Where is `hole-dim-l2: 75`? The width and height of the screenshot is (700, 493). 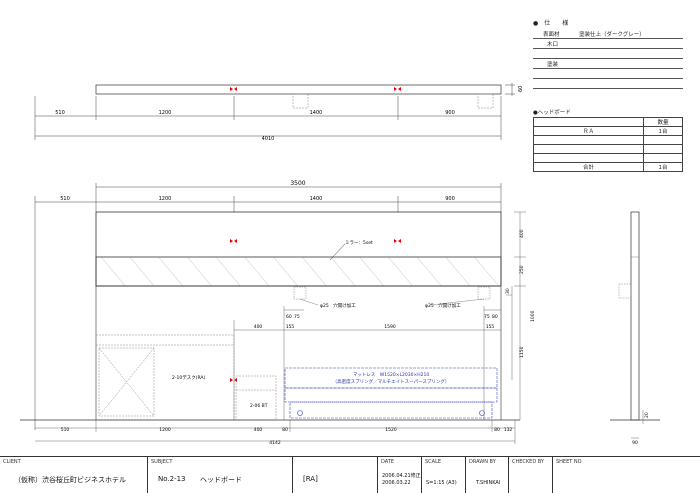 hole-dim-l2: 75 is located at coordinates (297, 317).